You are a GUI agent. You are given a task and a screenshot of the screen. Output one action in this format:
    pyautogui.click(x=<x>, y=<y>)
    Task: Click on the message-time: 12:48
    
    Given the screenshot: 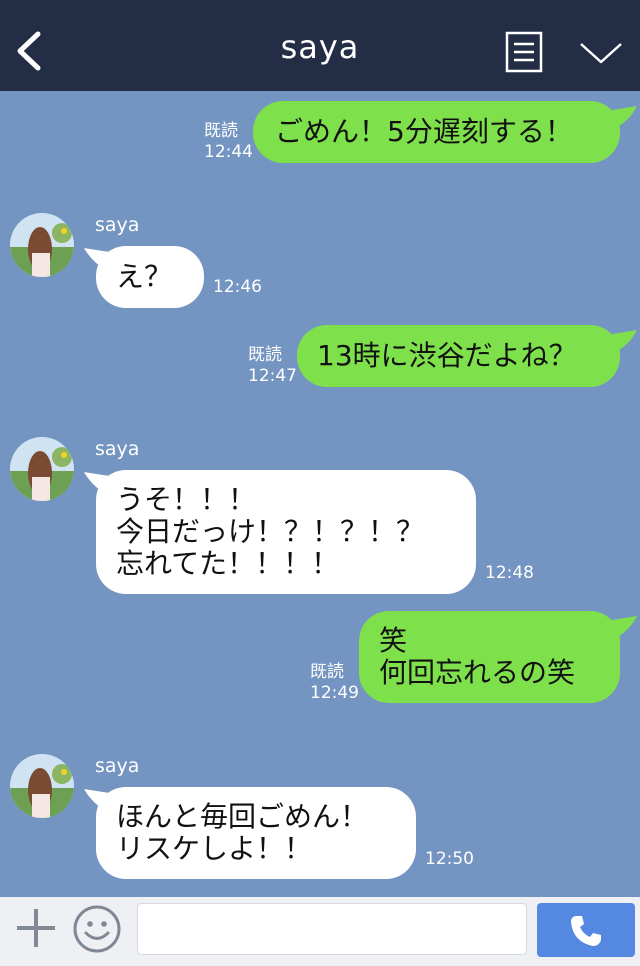 What is the action you would take?
    pyautogui.click(x=509, y=573)
    